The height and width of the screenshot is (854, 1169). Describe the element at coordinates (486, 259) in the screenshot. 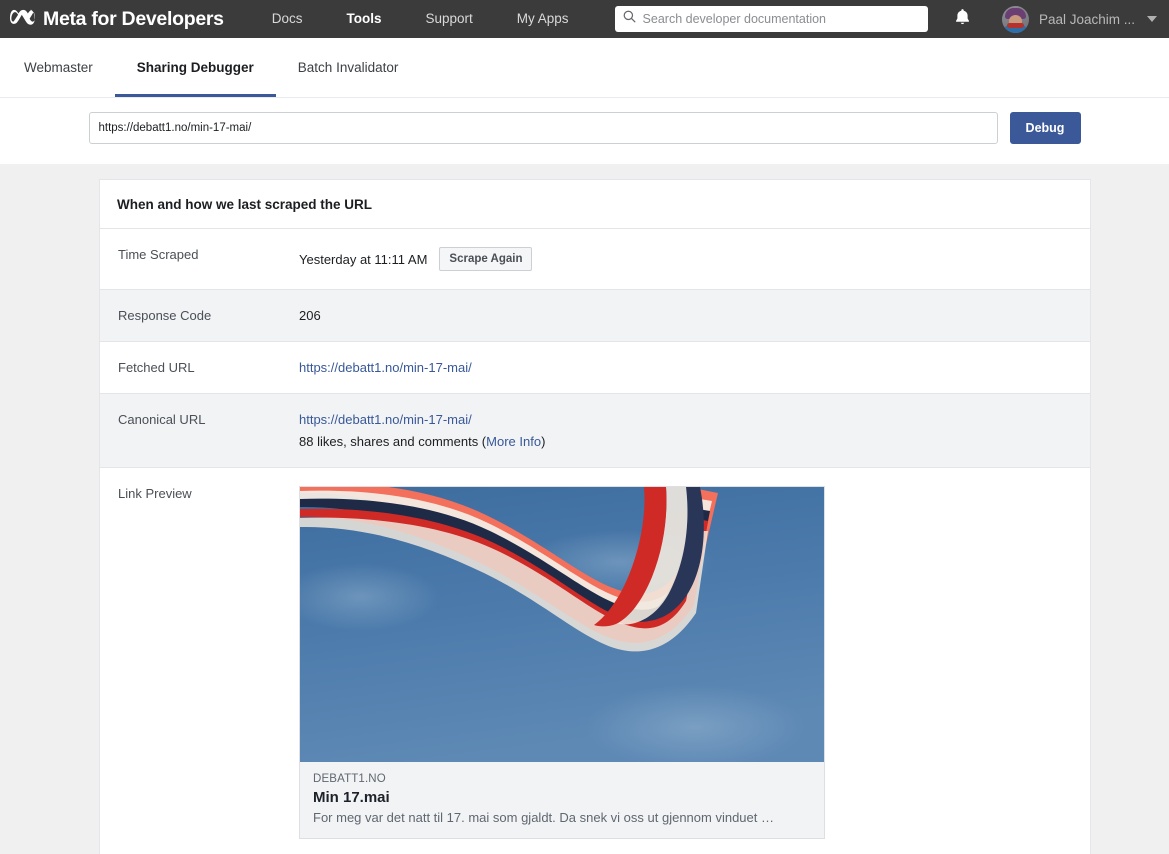

I see `scrape-again-button: Scrape Again` at that location.